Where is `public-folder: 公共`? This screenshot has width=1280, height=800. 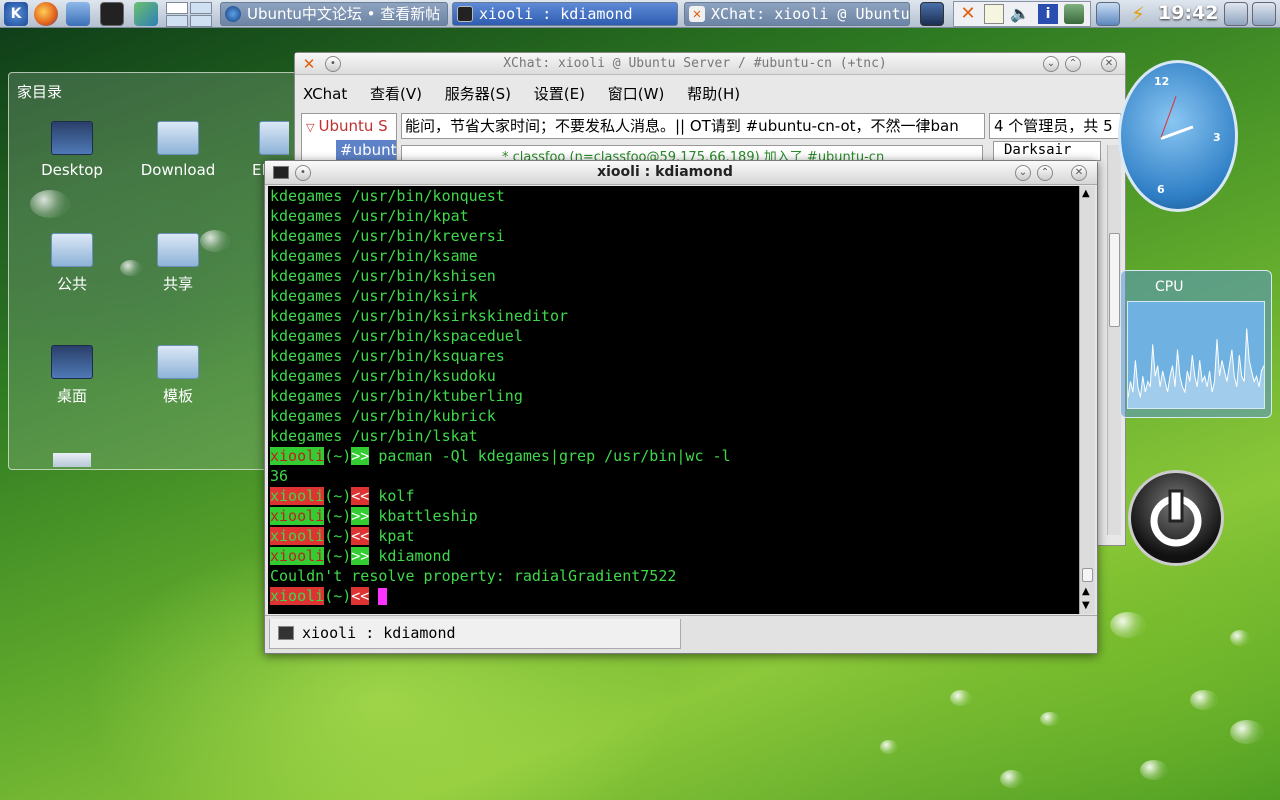
public-folder: 公共 is located at coordinates (72, 263).